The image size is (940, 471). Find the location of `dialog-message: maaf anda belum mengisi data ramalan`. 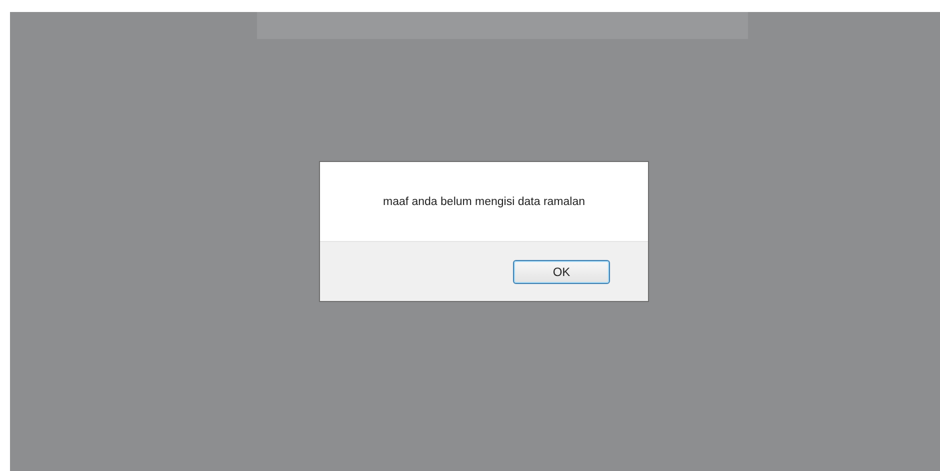

dialog-message: maaf anda belum mengisi data ramalan is located at coordinates (483, 202).